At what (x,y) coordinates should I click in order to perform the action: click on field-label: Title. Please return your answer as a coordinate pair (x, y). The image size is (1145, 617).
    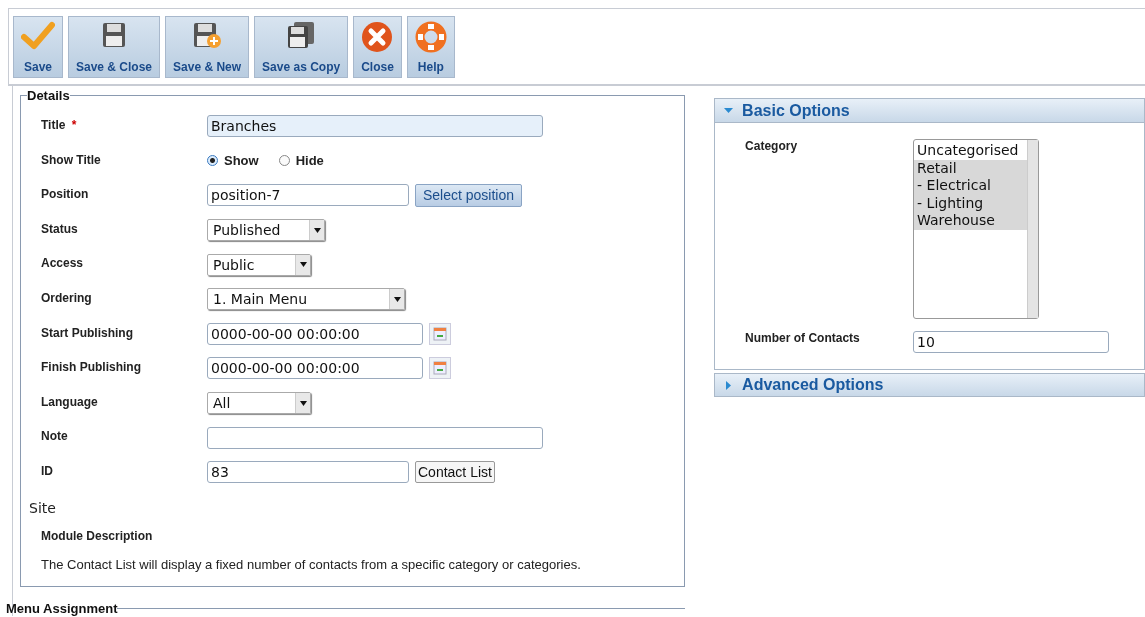
    Looking at the image, I should click on (53, 125).